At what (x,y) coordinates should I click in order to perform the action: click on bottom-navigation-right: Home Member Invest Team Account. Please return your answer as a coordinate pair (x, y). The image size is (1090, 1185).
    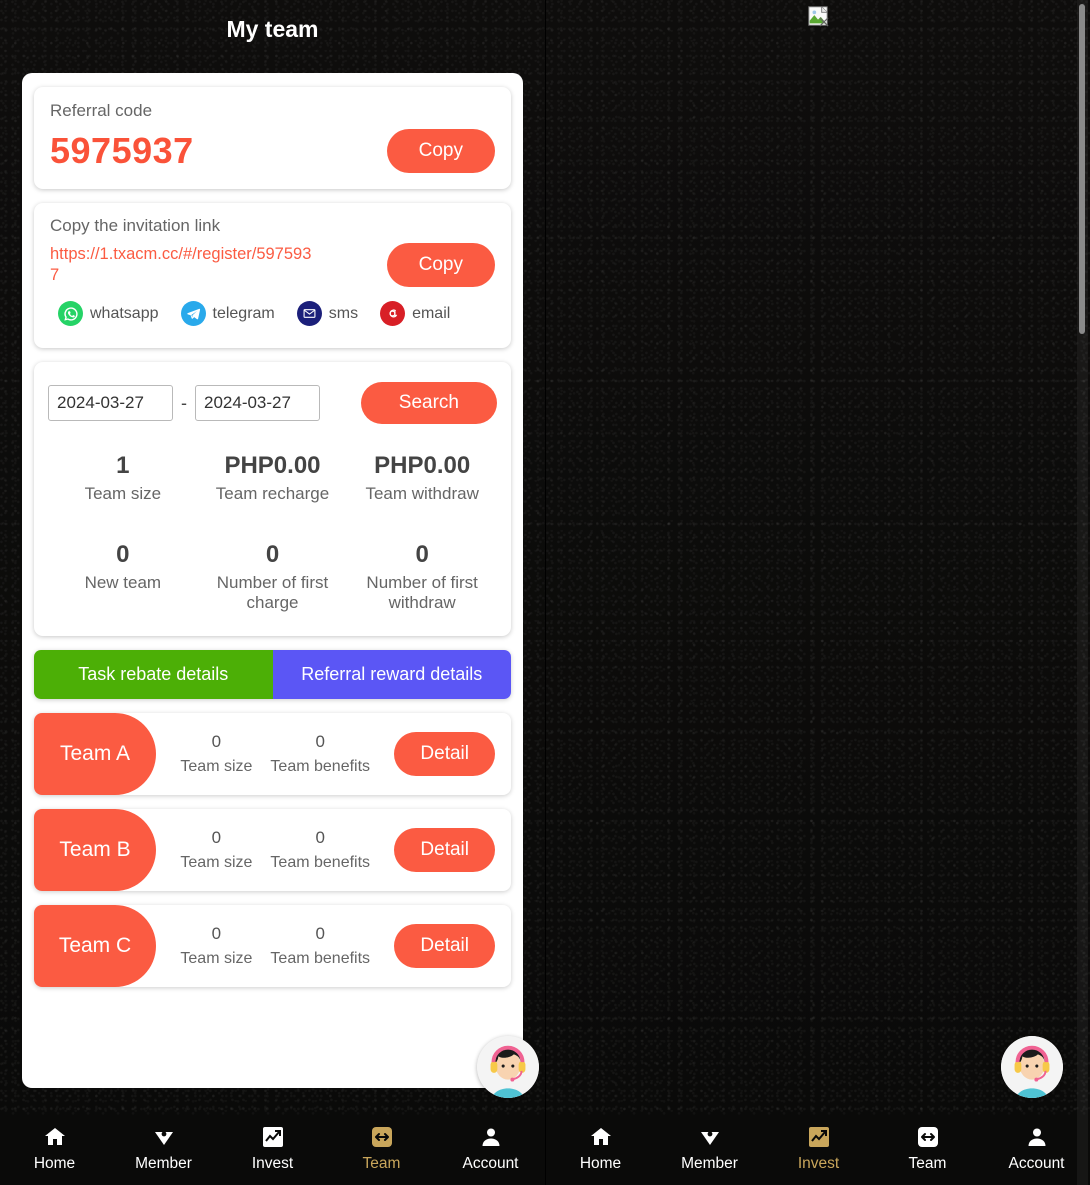
    Looking at the image, I should click on (818, 1150).